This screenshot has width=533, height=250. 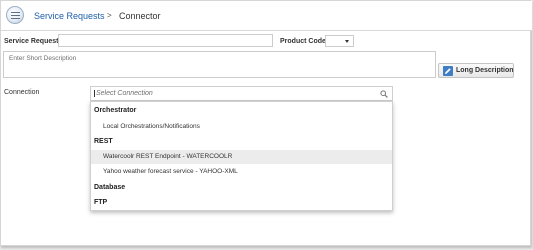 What do you see at coordinates (15, 15) in the screenshot?
I see `menu-circle-icon` at bounding box center [15, 15].